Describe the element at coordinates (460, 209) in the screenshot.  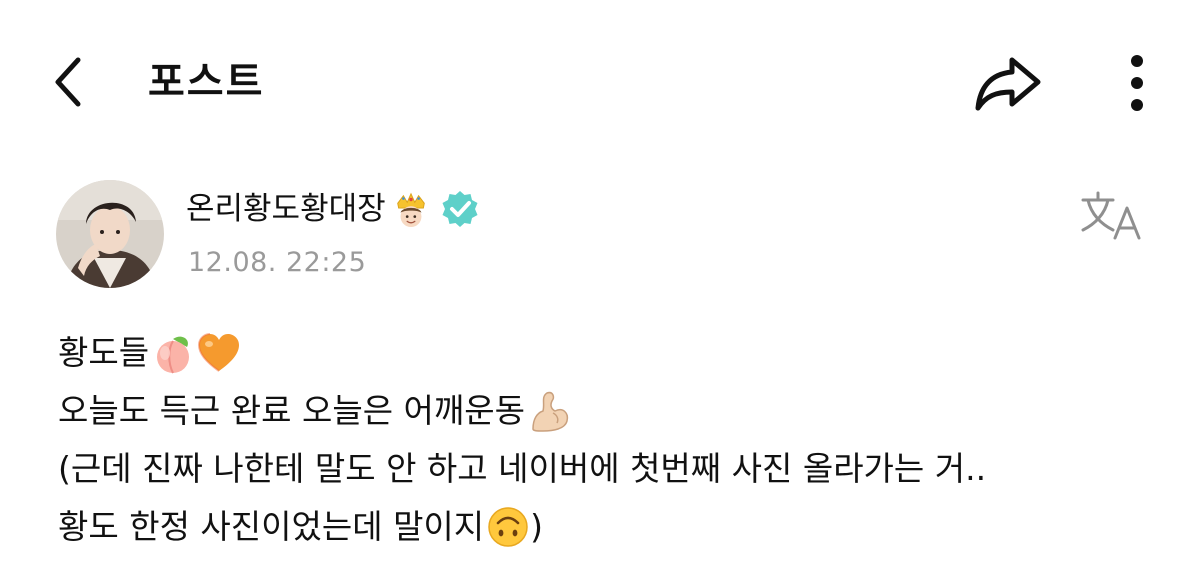
I see `verified-badge-icon` at that location.